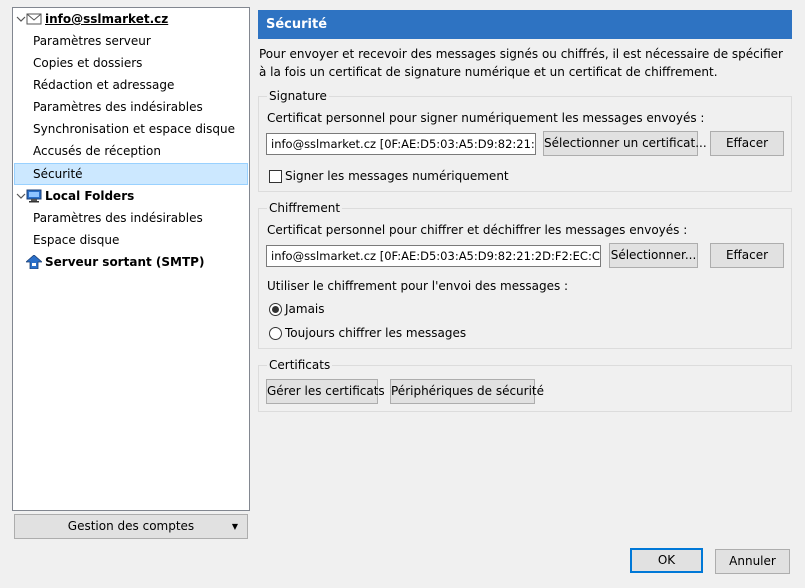 Image resolution: width=805 pixels, height=588 pixels. Describe the element at coordinates (275, 309) in the screenshot. I see `encrypt-never-radio` at that location.